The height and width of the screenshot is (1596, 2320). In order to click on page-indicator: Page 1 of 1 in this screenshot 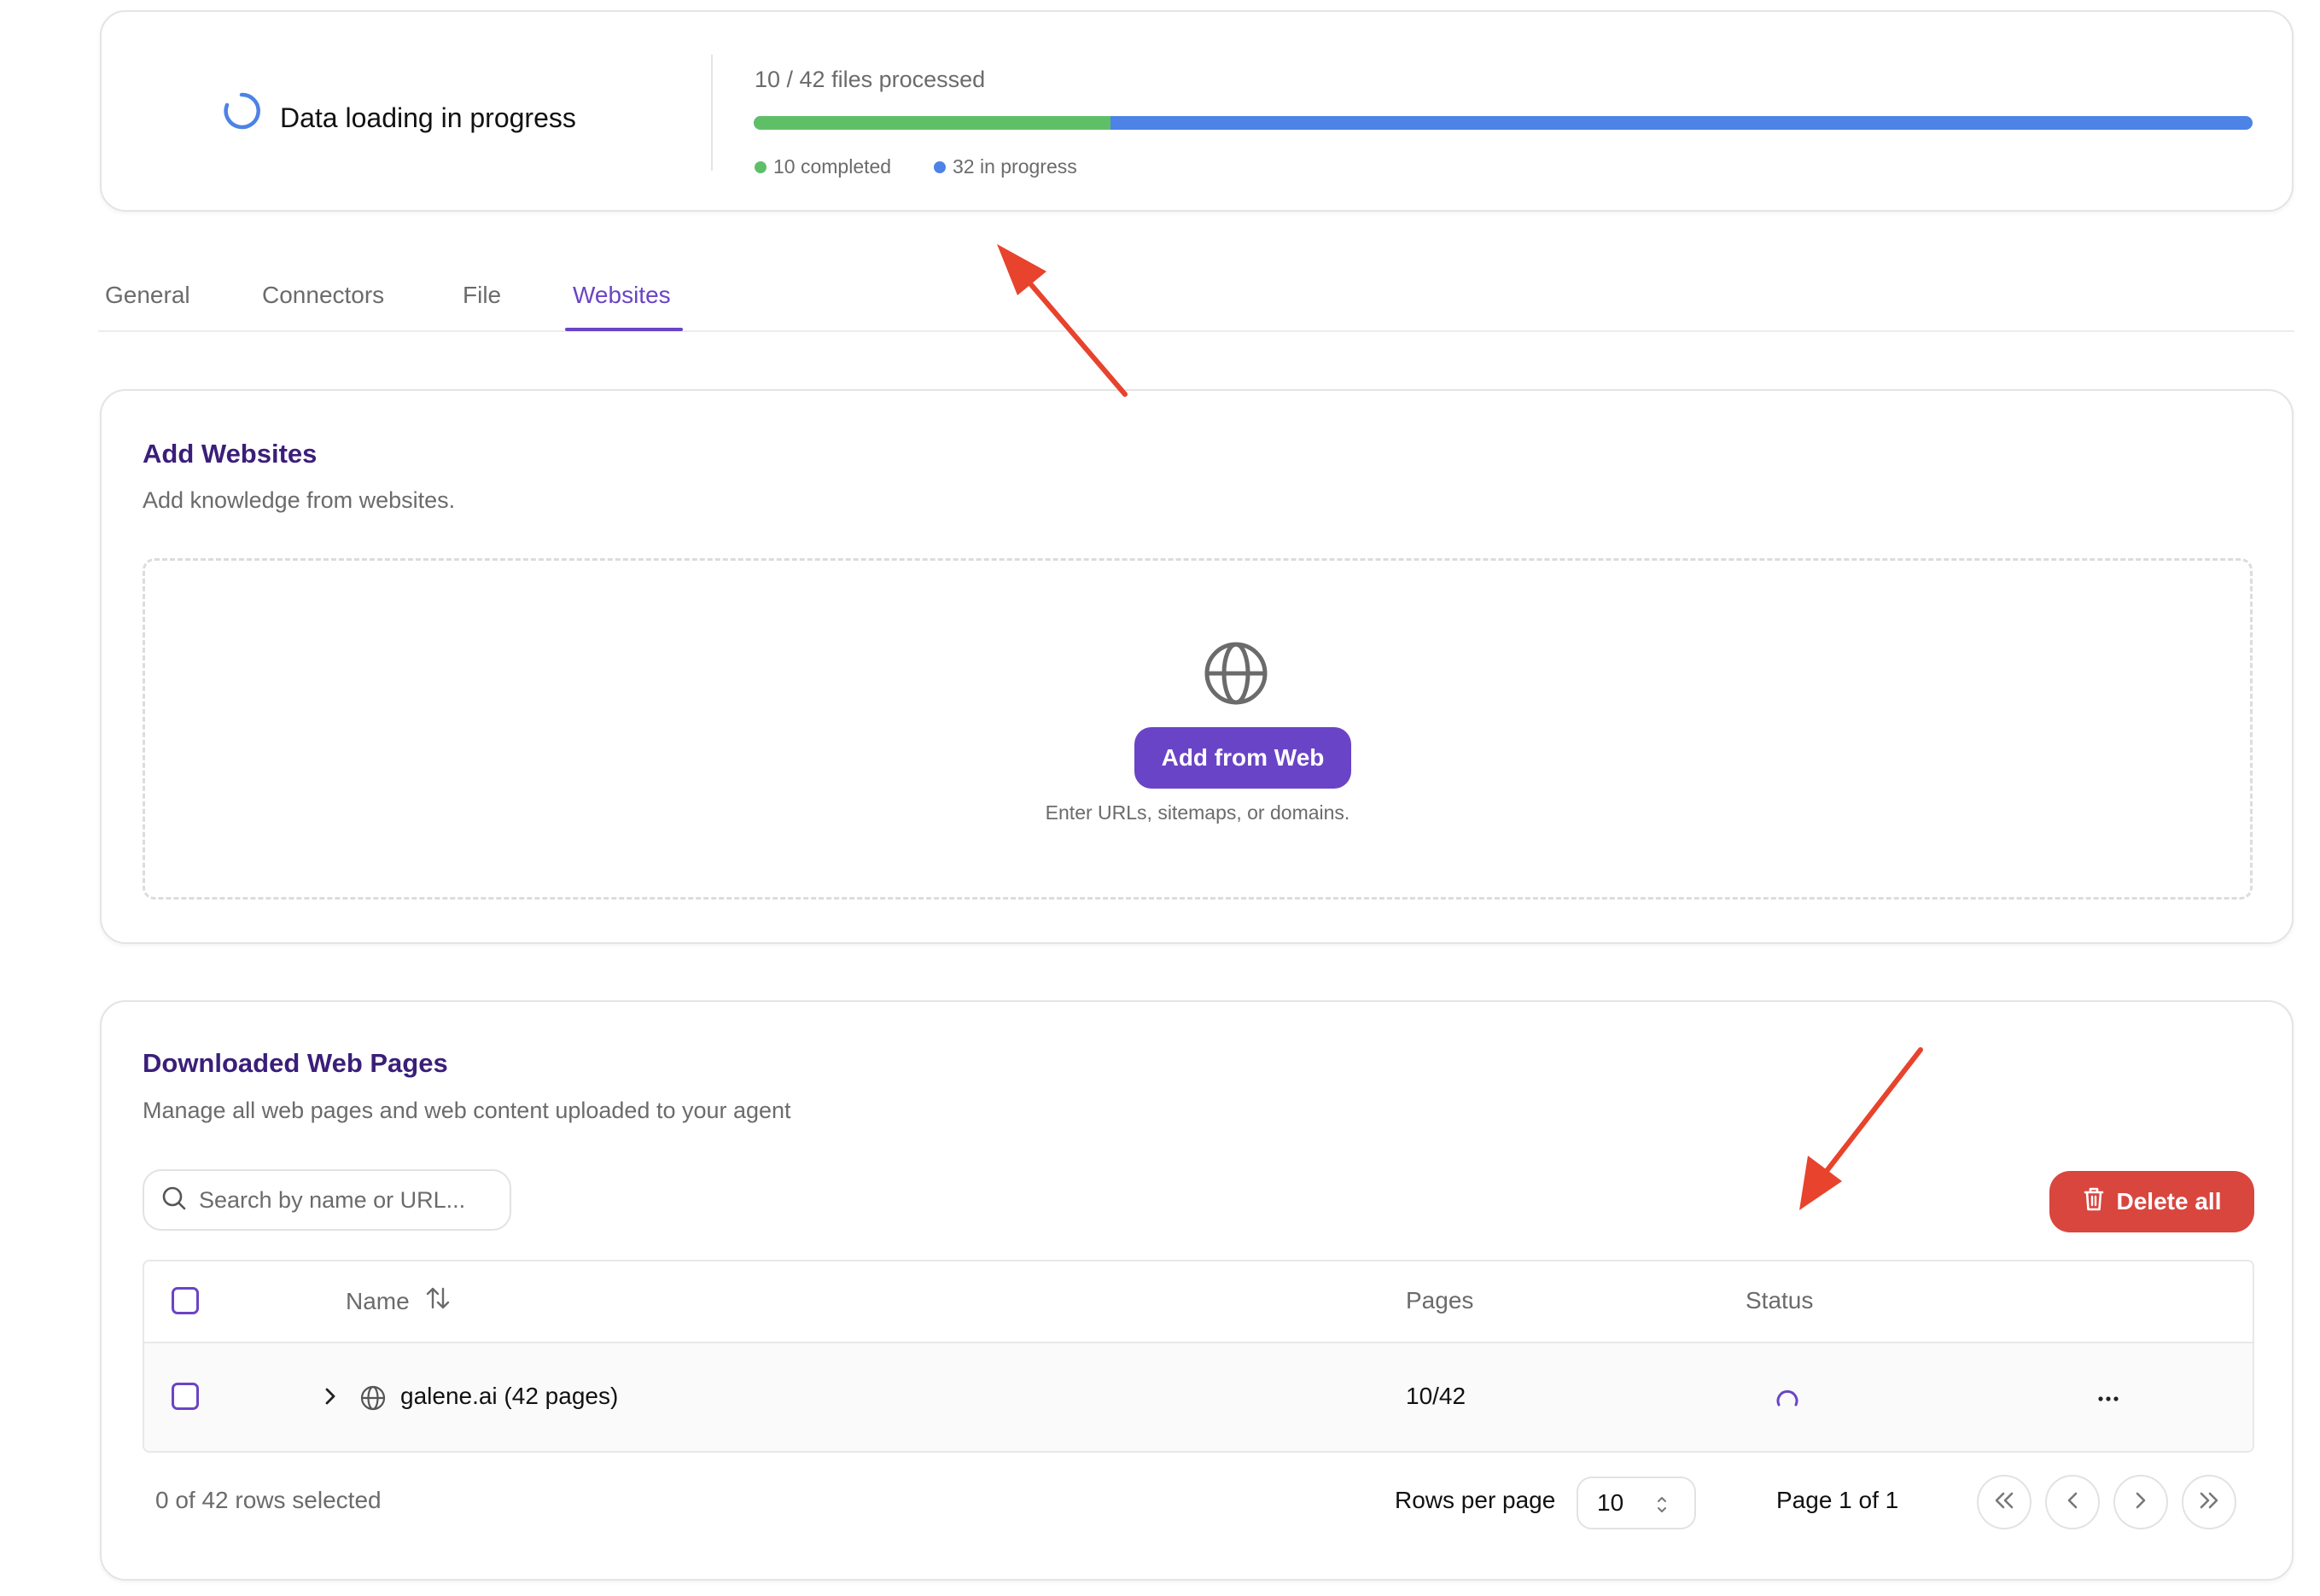, I will do `click(1837, 1500)`.